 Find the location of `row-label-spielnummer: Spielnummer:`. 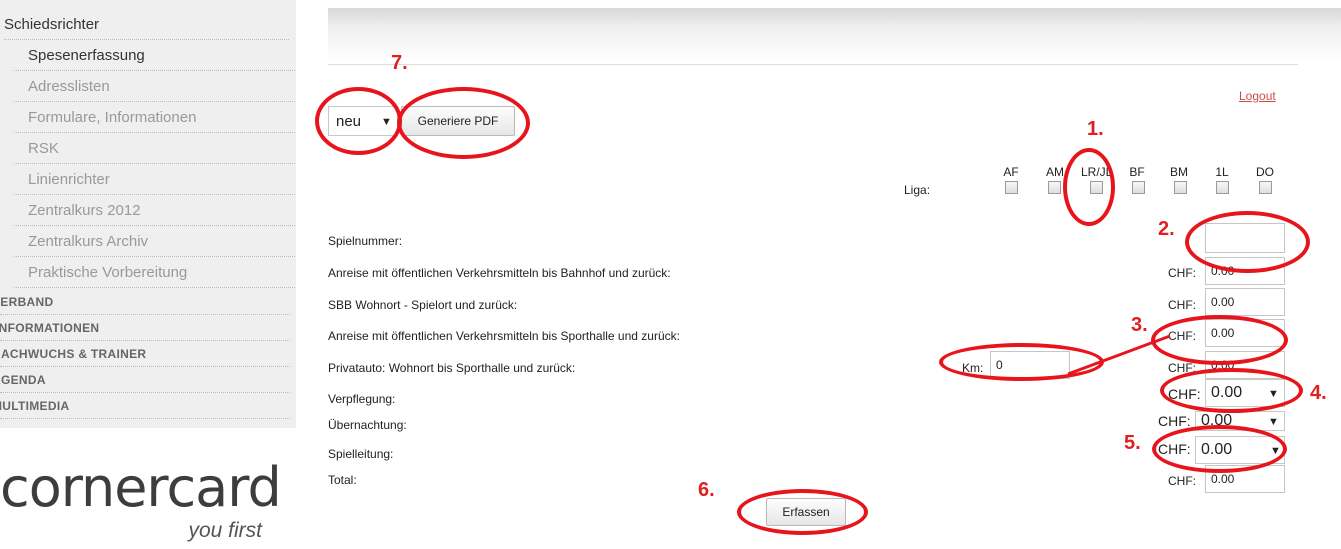

row-label-spielnummer: Spielnummer: is located at coordinates (365, 241).